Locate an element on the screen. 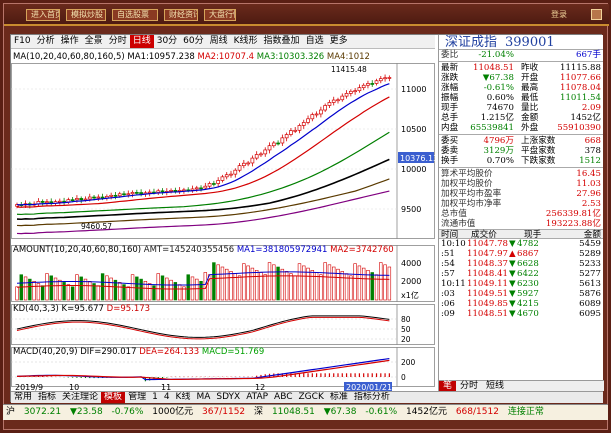 This screenshot has width=611, height=433. ma2-value: MA2:10707.4 is located at coordinates (226, 57).